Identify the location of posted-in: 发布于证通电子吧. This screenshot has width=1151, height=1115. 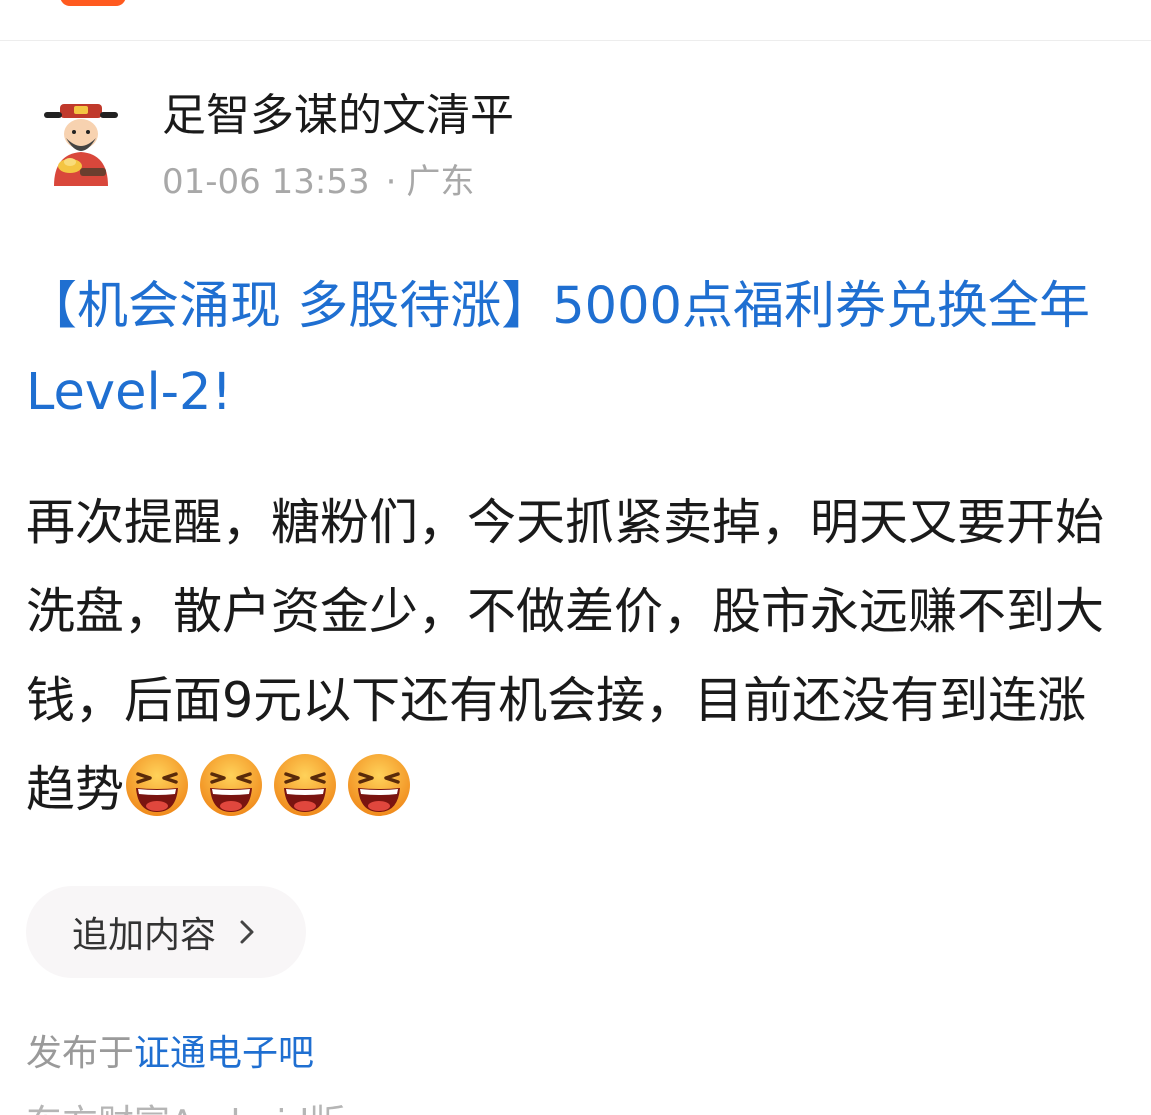
(170, 1054).